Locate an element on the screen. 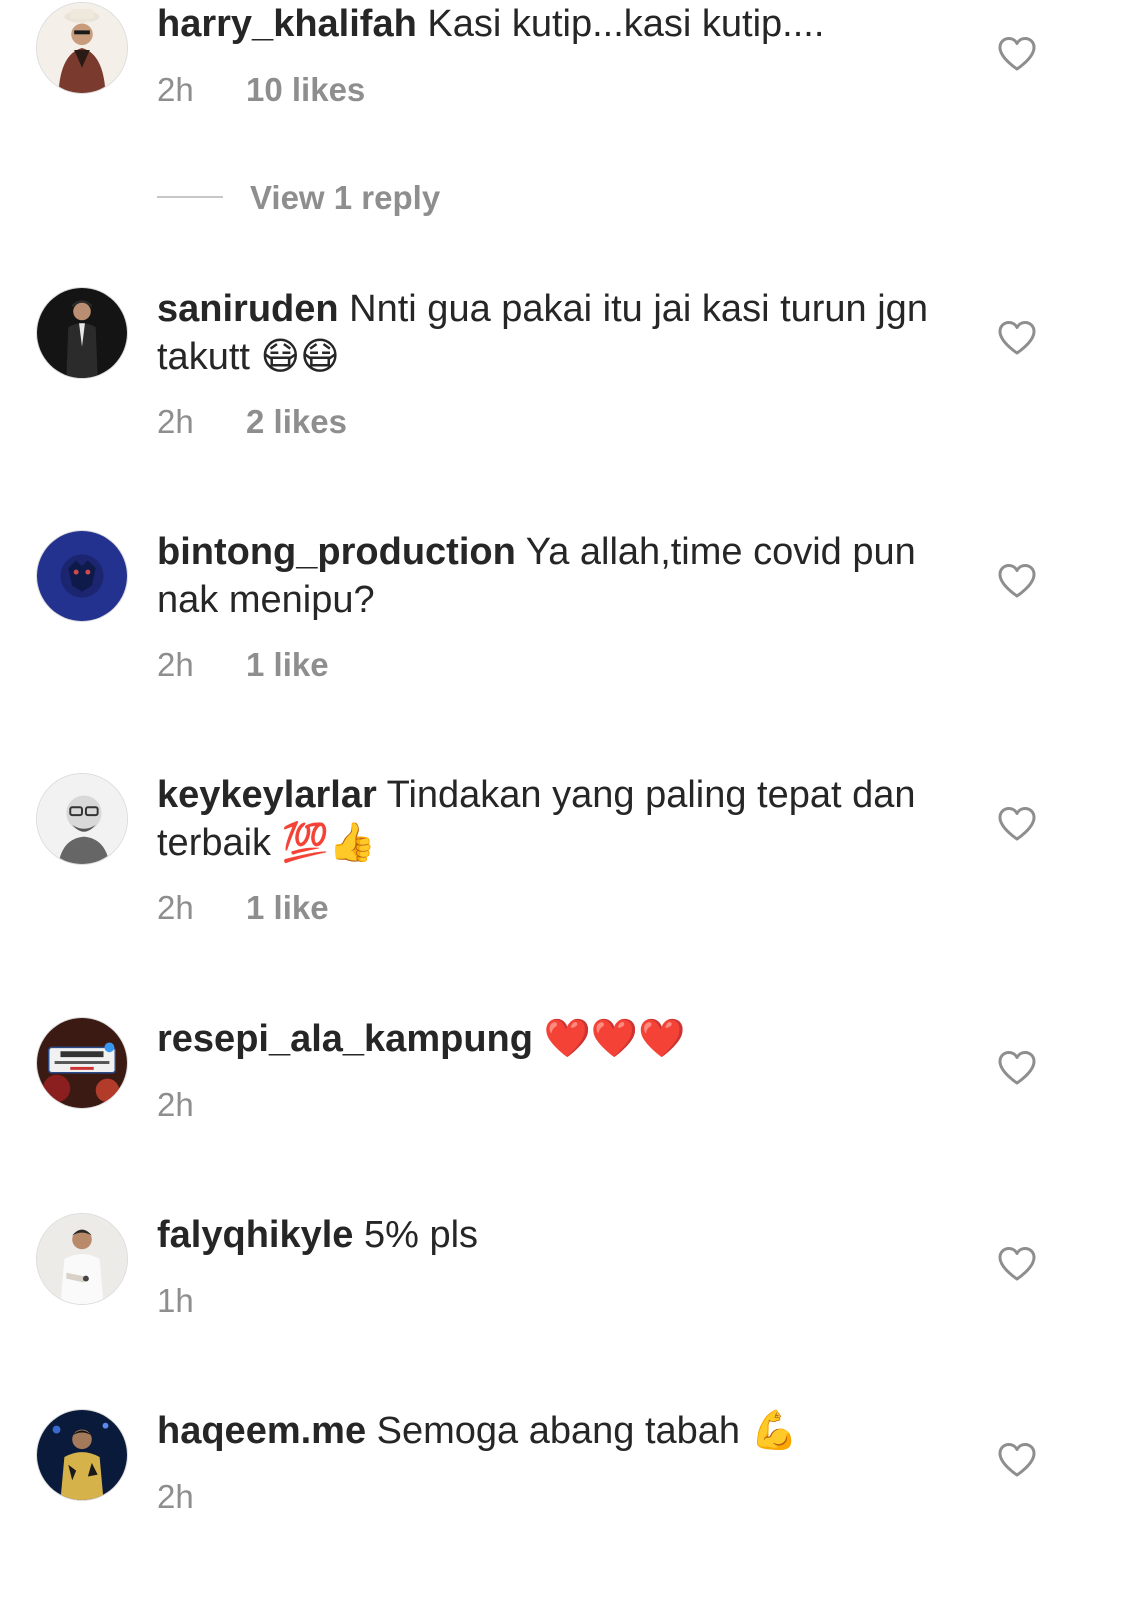 The width and height of the screenshot is (1125, 1605). comment-meta: 2h 2 likes is located at coordinates (252, 422).